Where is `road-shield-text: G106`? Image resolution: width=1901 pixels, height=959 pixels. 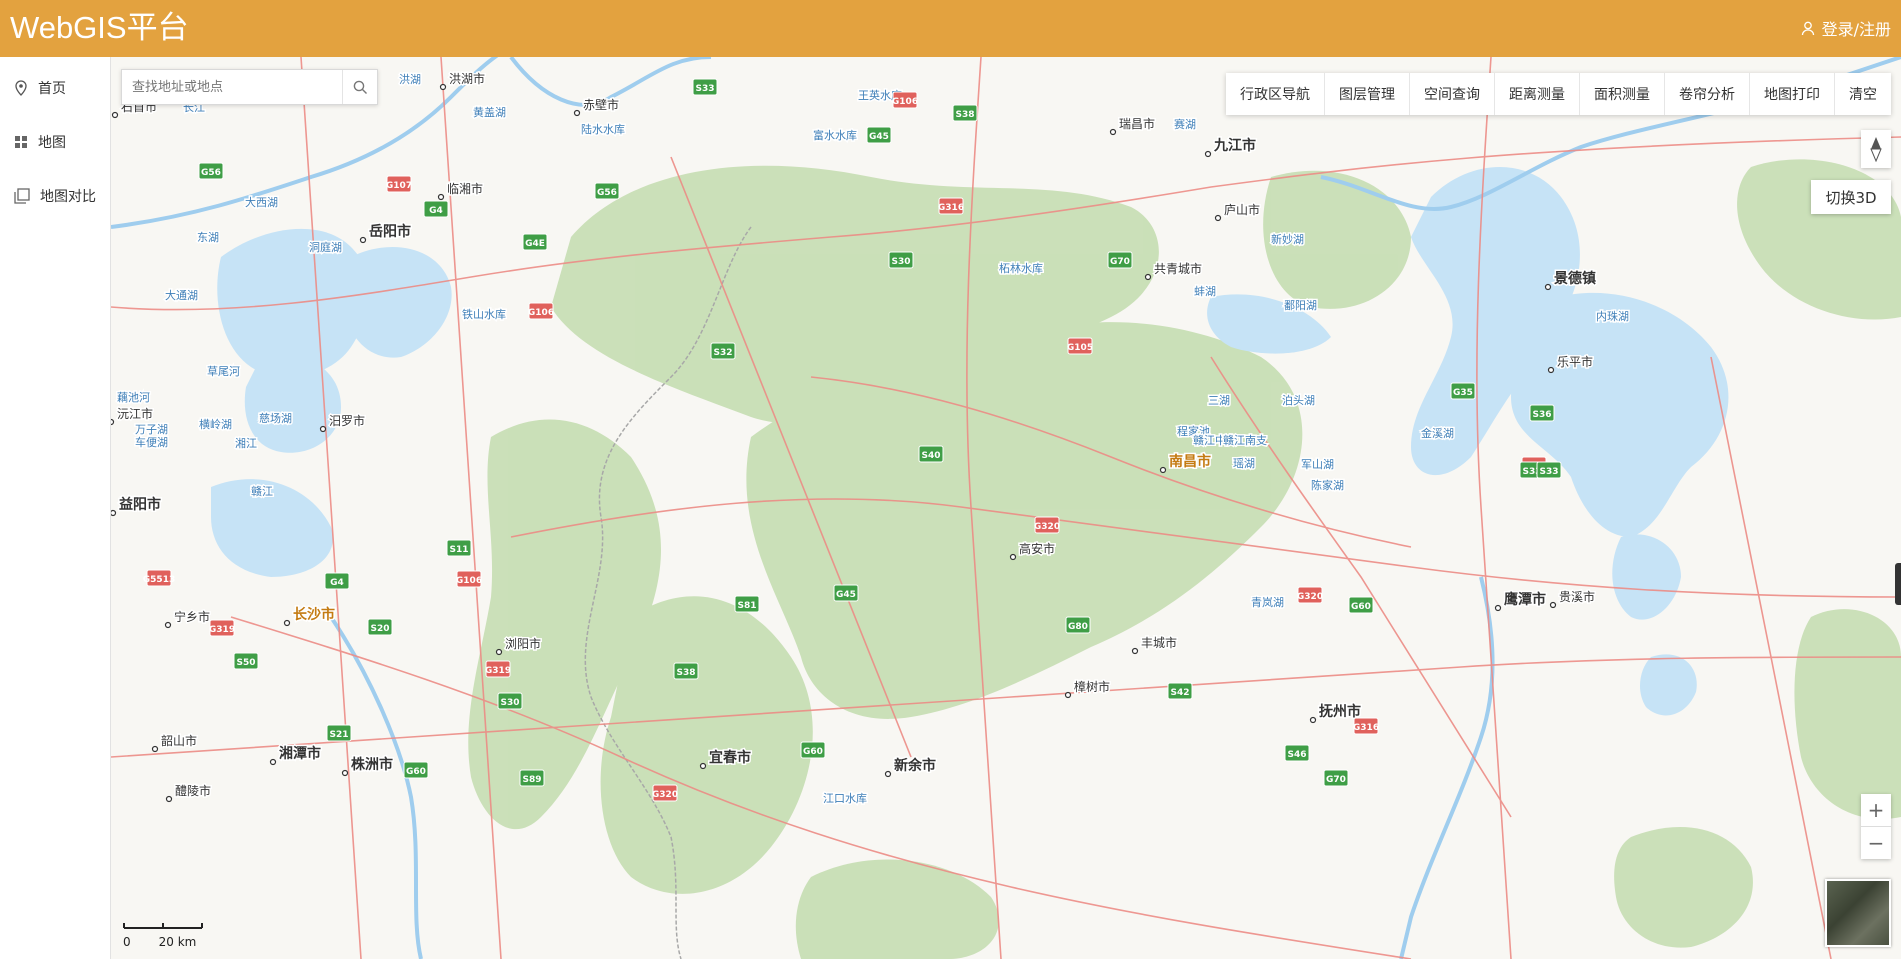
road-shield-text: G106 is located at coordinates (469, 581).